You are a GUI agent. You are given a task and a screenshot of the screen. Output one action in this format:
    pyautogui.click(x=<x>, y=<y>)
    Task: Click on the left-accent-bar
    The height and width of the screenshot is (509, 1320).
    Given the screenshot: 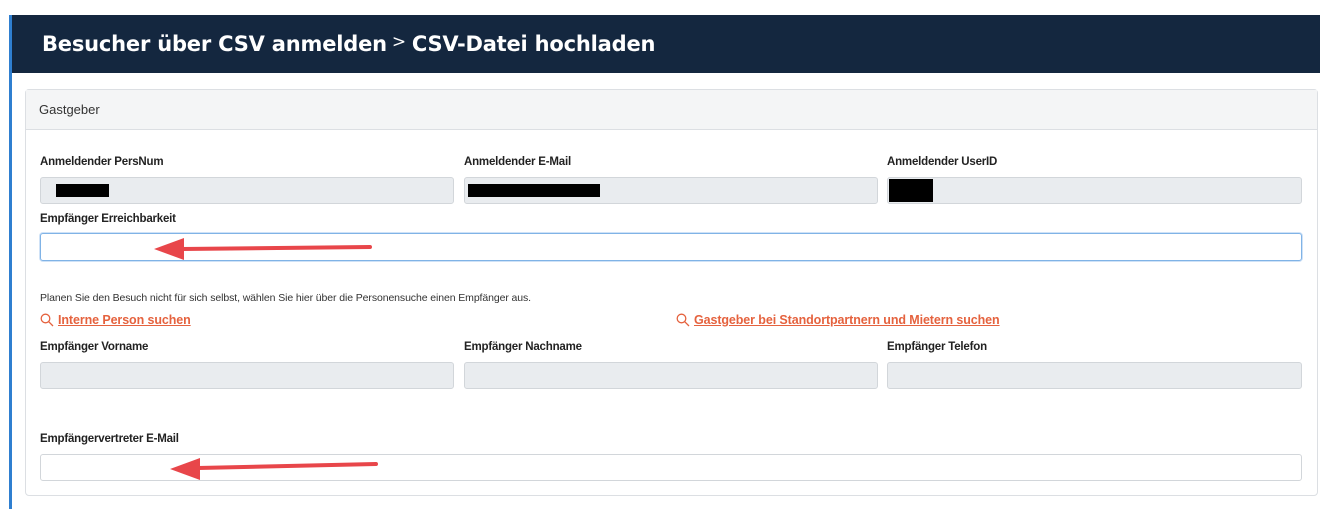 What is the action you would take?
    pyautogui.click(x=10, y=262)
    